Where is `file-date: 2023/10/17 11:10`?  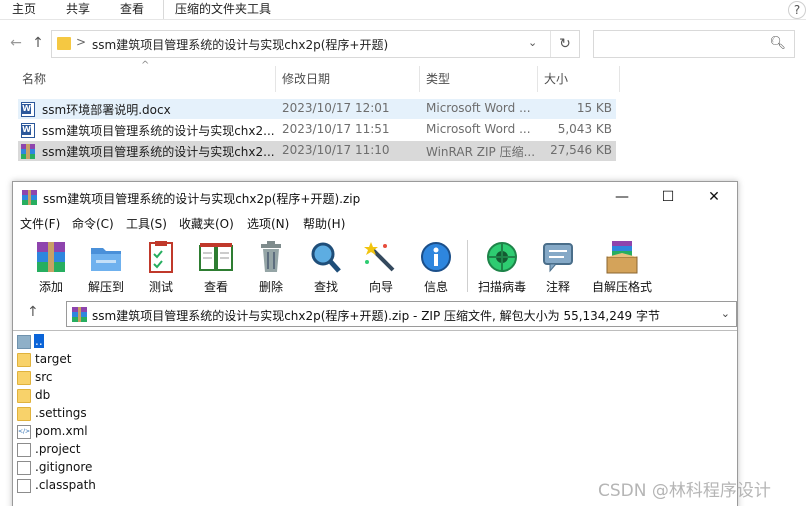
file-date: 2023/10/17 11:10 is located at coordinates (336, 150).